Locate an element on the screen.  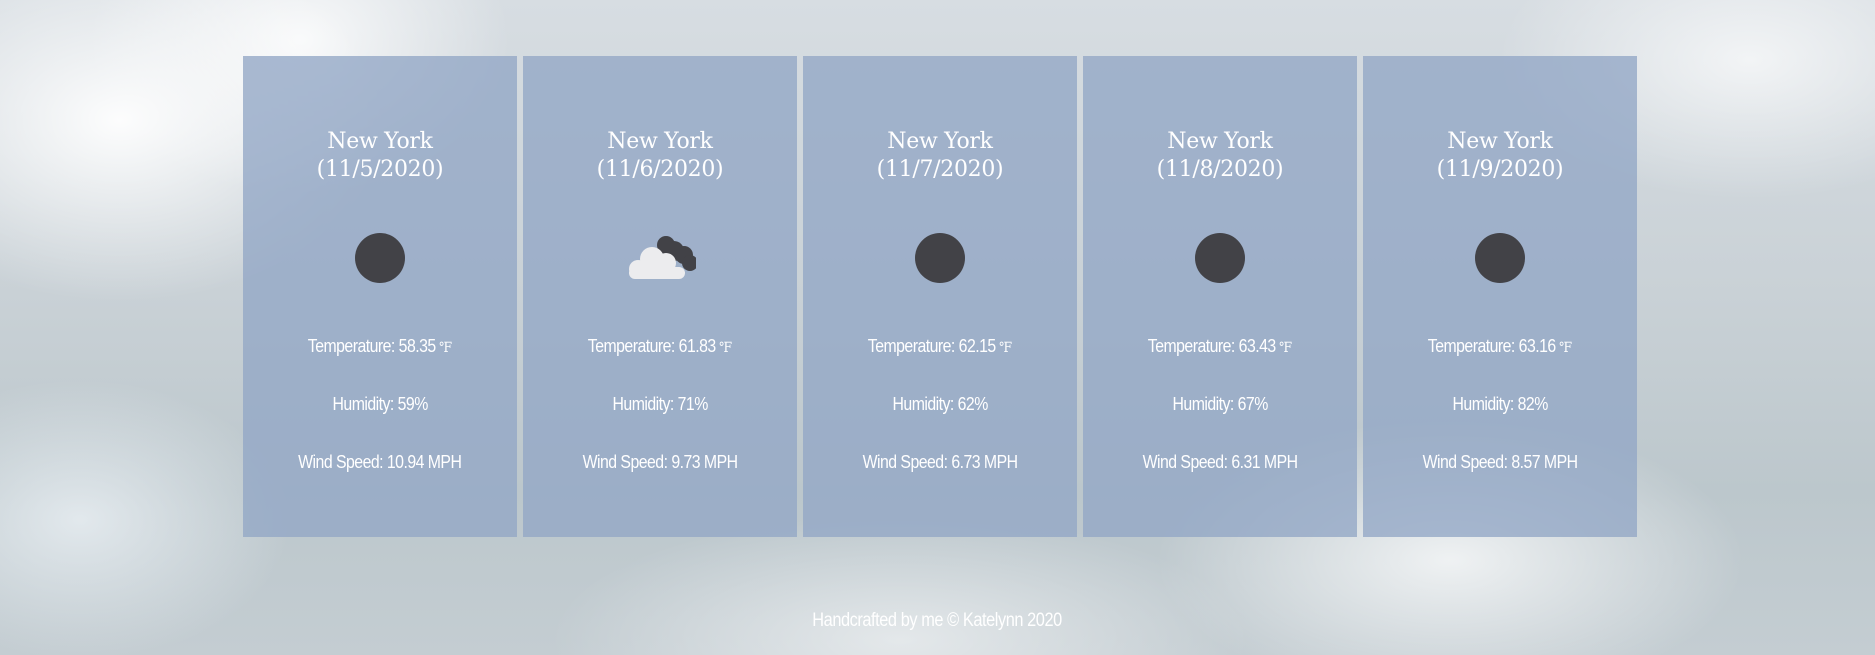
card-title: New York (11/9/2020) is located at coordinates (1500, 156).